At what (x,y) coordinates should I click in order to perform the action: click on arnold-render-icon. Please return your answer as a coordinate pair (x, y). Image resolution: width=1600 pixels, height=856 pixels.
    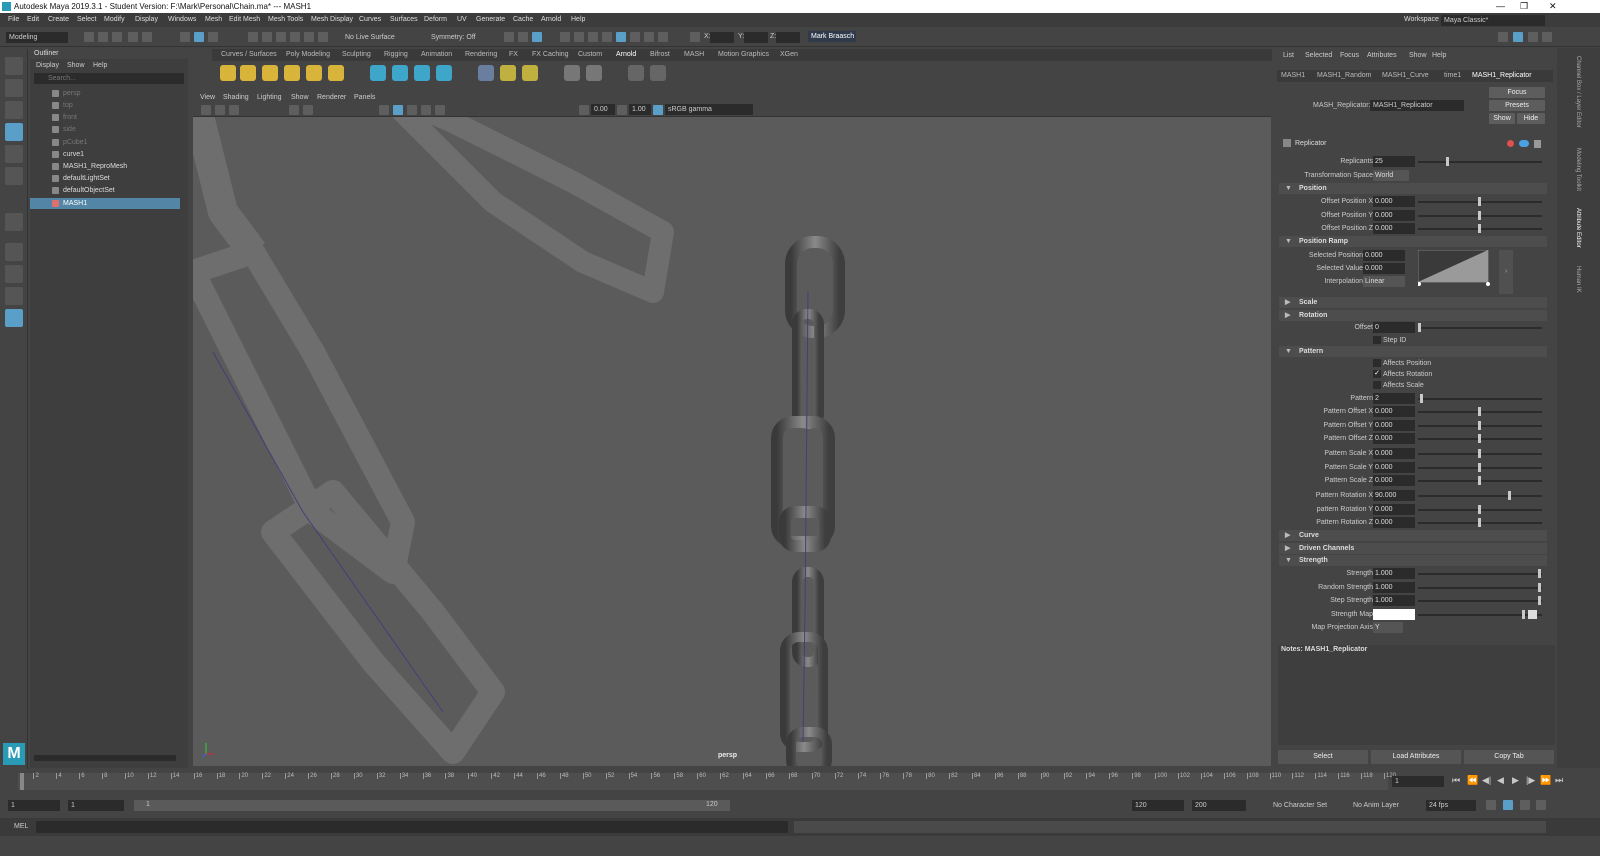
    Looking at the image, I should click on (621, 37).